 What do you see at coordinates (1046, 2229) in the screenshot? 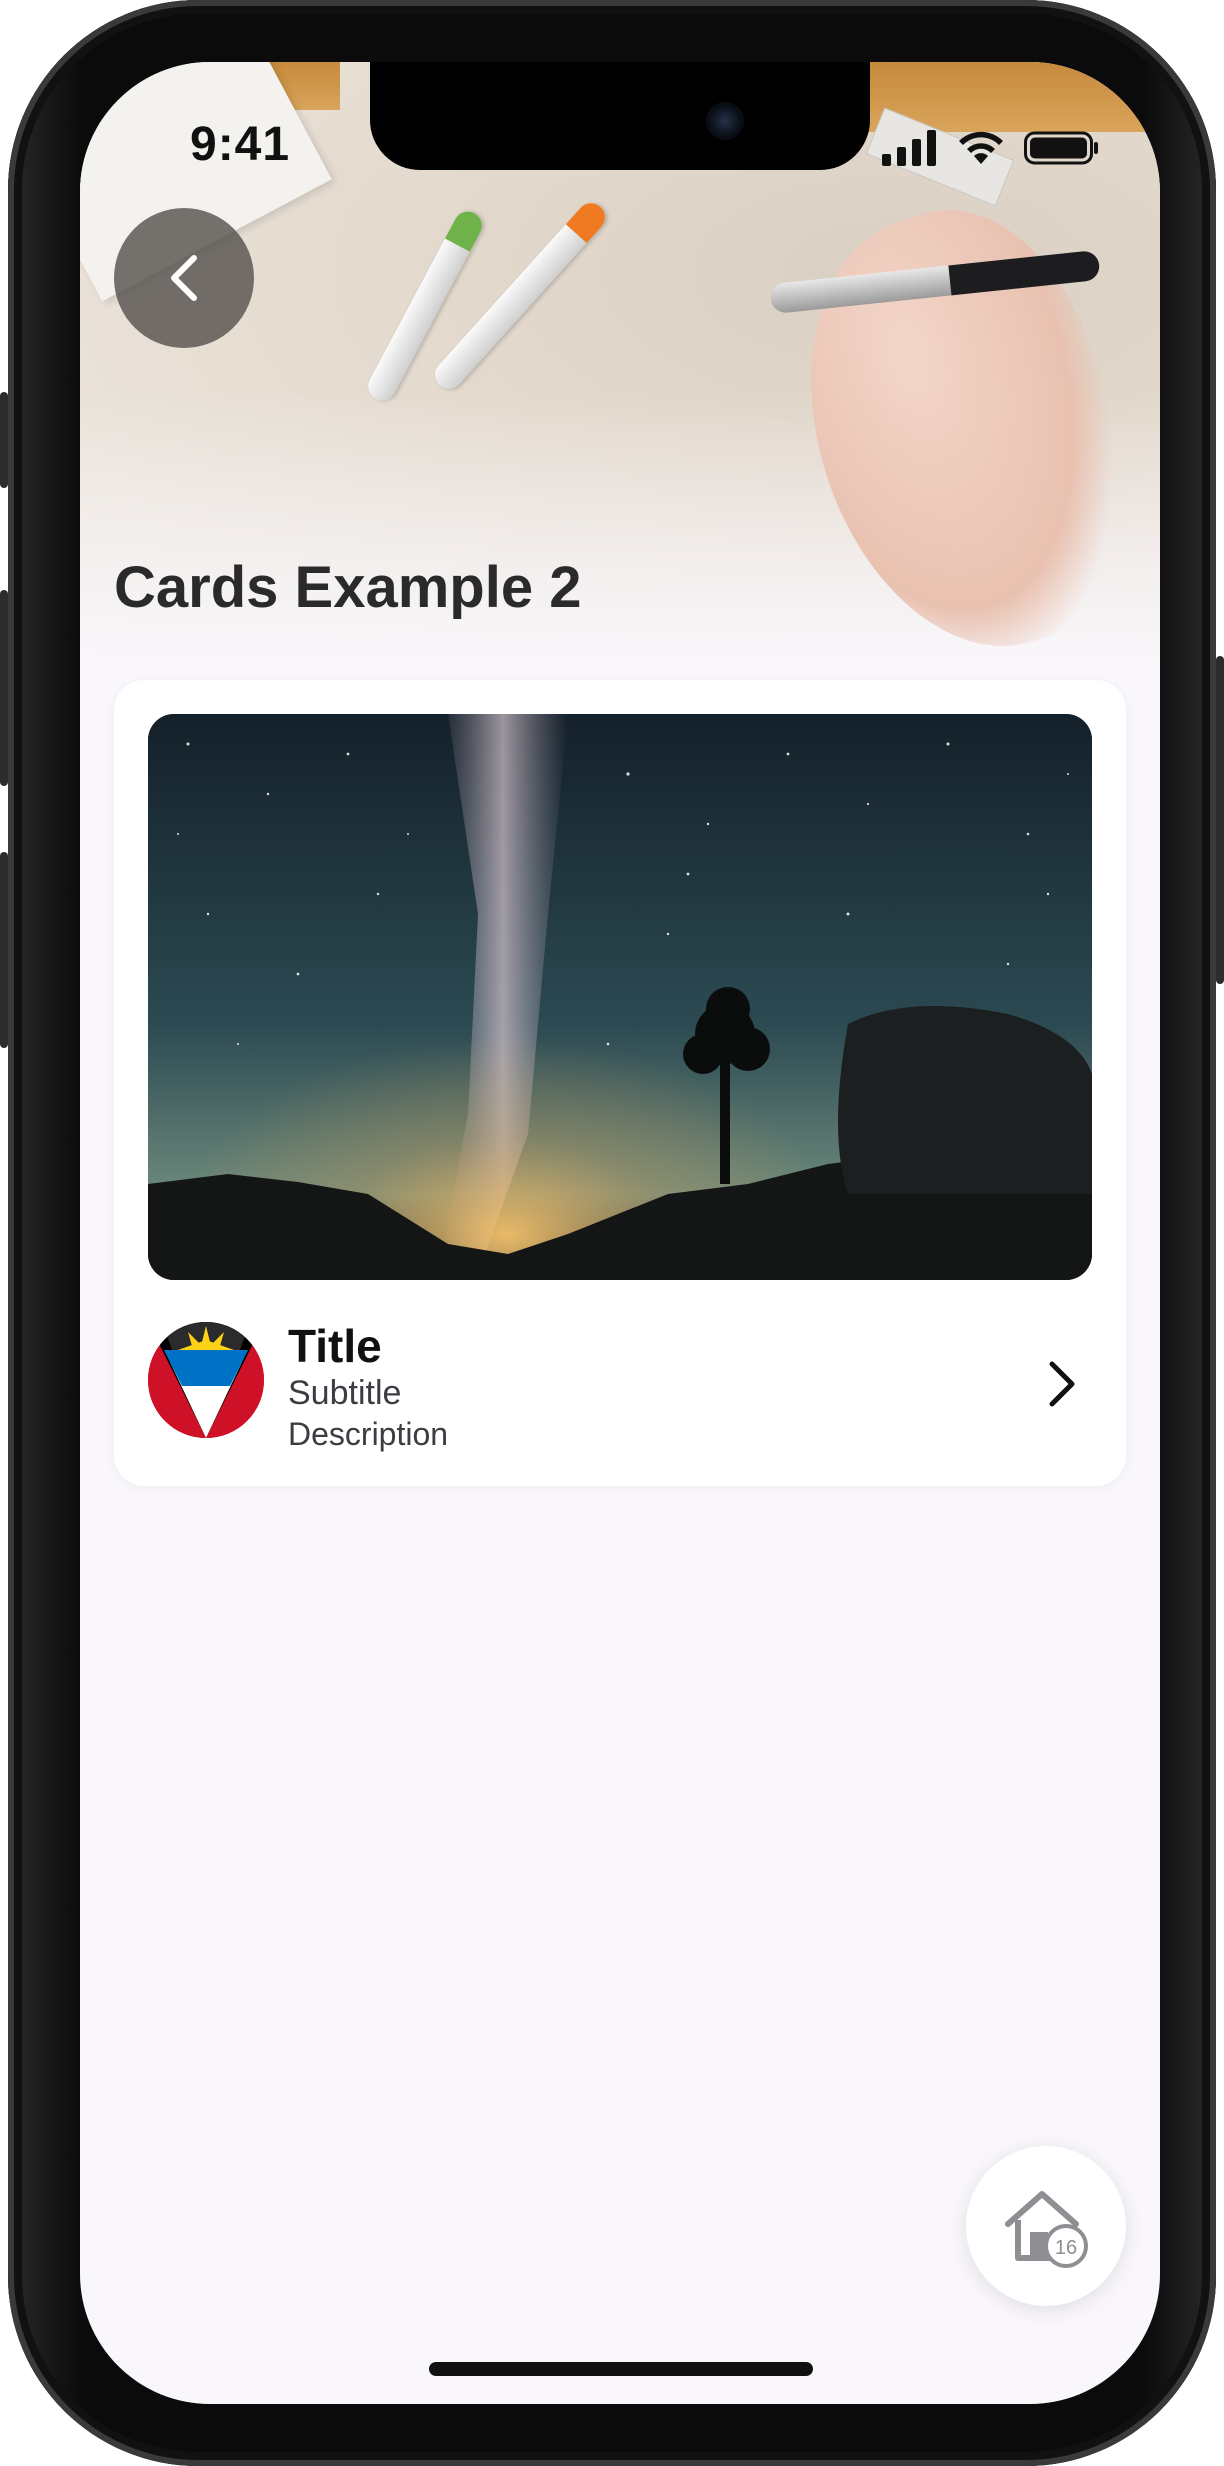
I see `home-icon: 16` at bounding box center [1046, 2229].